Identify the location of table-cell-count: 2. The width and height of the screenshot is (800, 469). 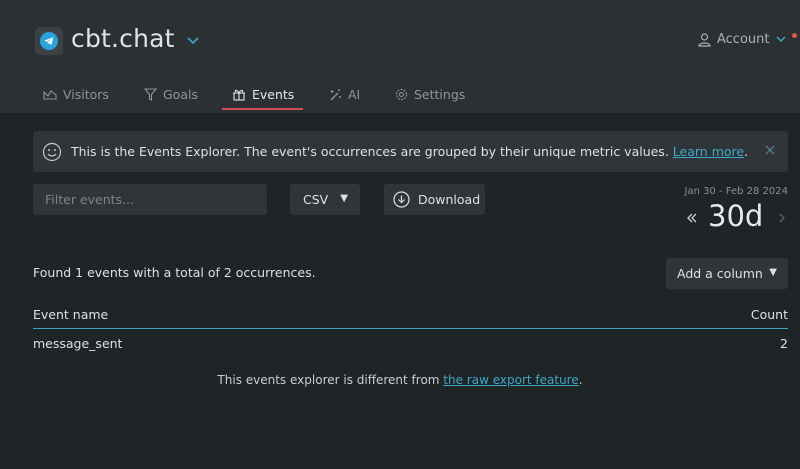
(784, 343).